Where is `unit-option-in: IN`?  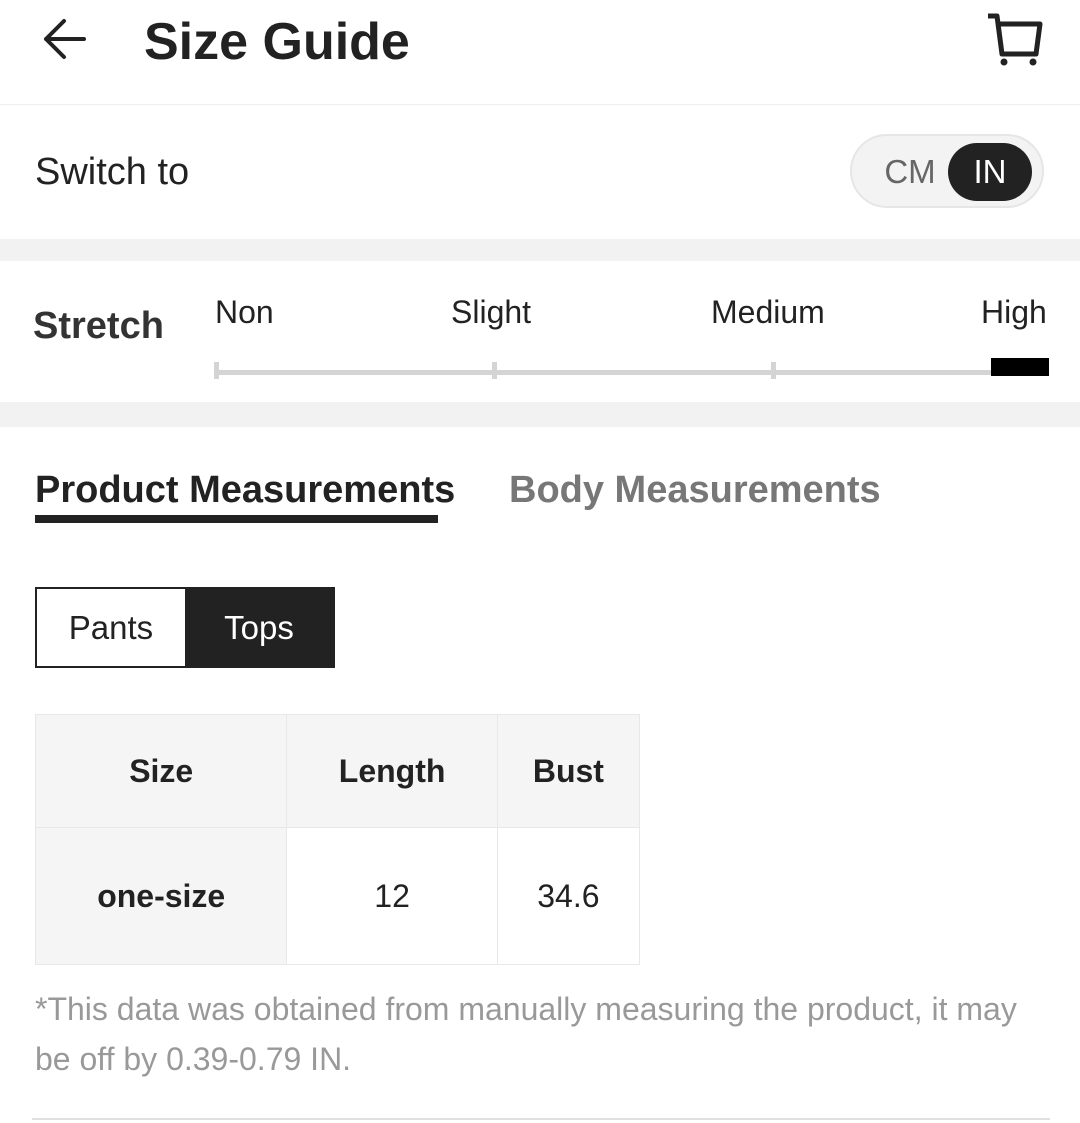 unit-option-in: IN is located at coordinates (990, 172).